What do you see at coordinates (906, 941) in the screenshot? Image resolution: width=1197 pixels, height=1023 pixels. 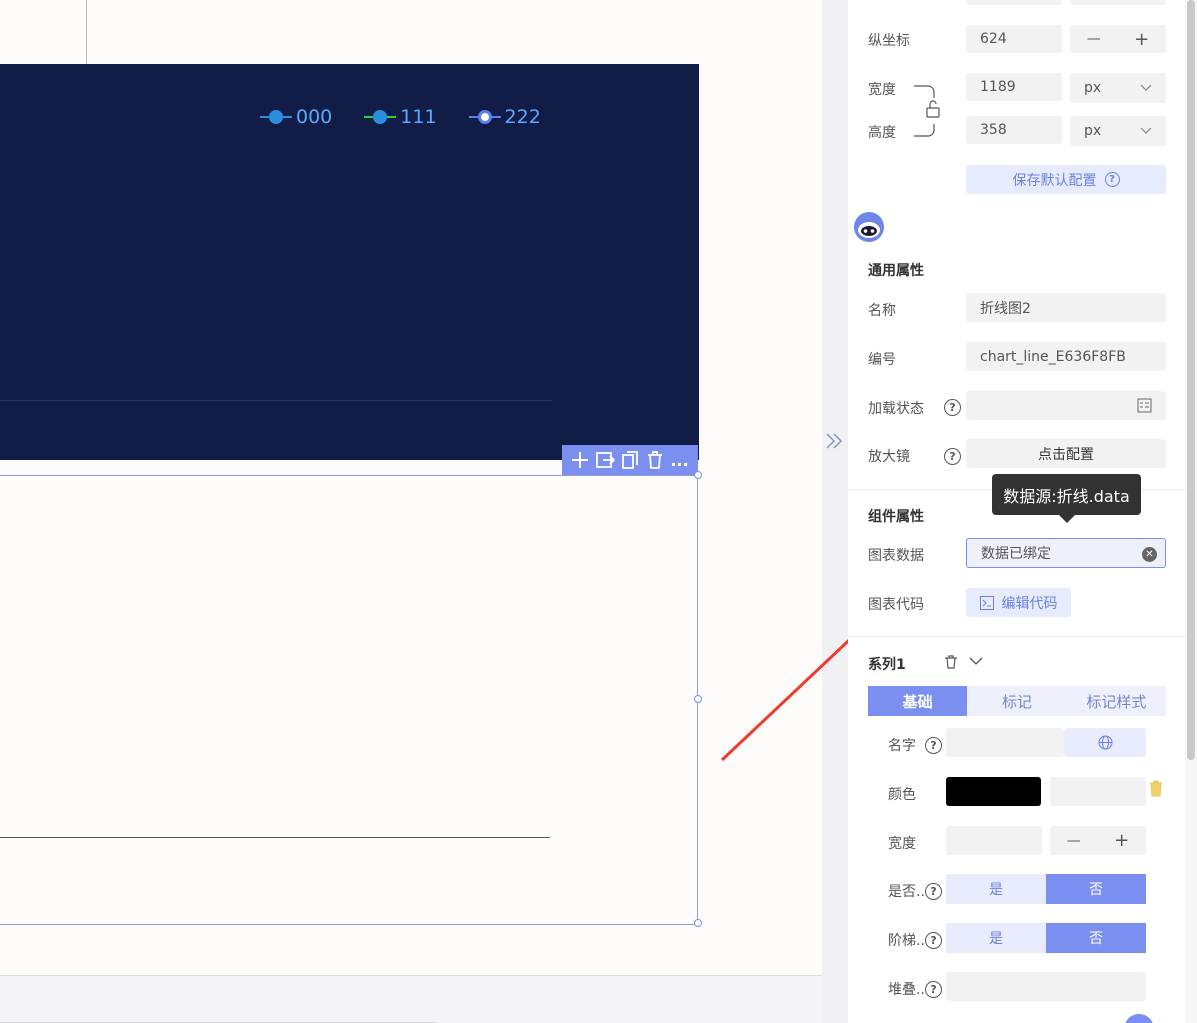 I see `field-step-label: 阶梯..` at bounding box center [906, 941].